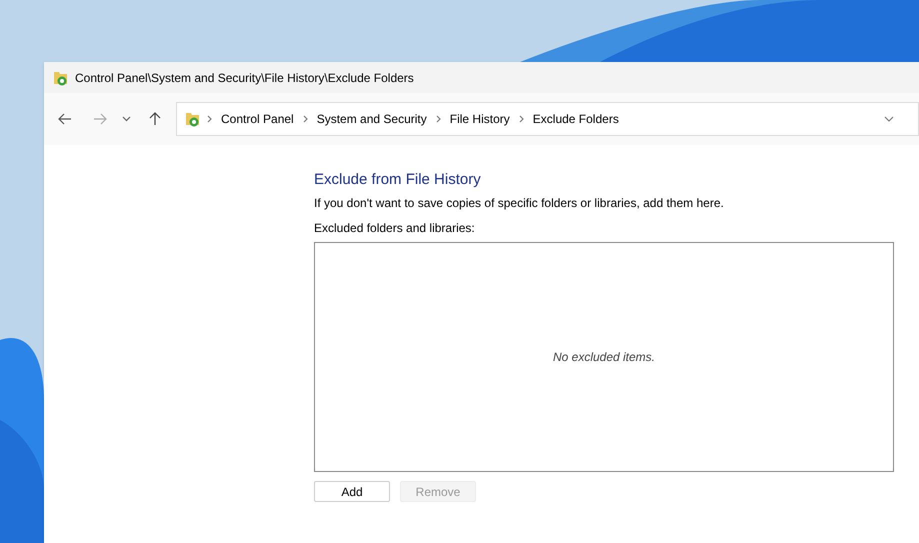  I want to click on action-button: Add, so click(352, 491).